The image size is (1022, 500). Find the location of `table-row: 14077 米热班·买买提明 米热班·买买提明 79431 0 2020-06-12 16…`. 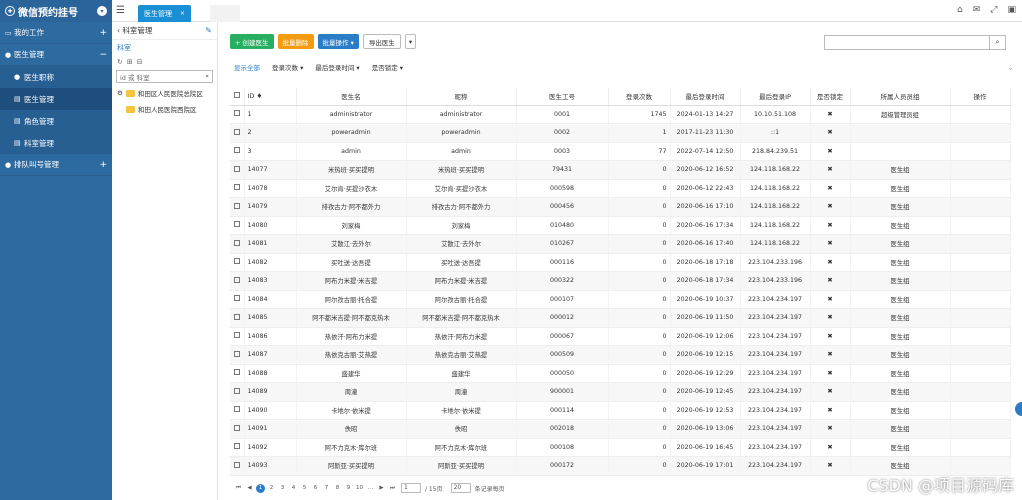

table-row: 14077 米热班·买买提明 米热班·买买提明 79431 0 2020-06-12 16… is located at coordinates (620, 170).